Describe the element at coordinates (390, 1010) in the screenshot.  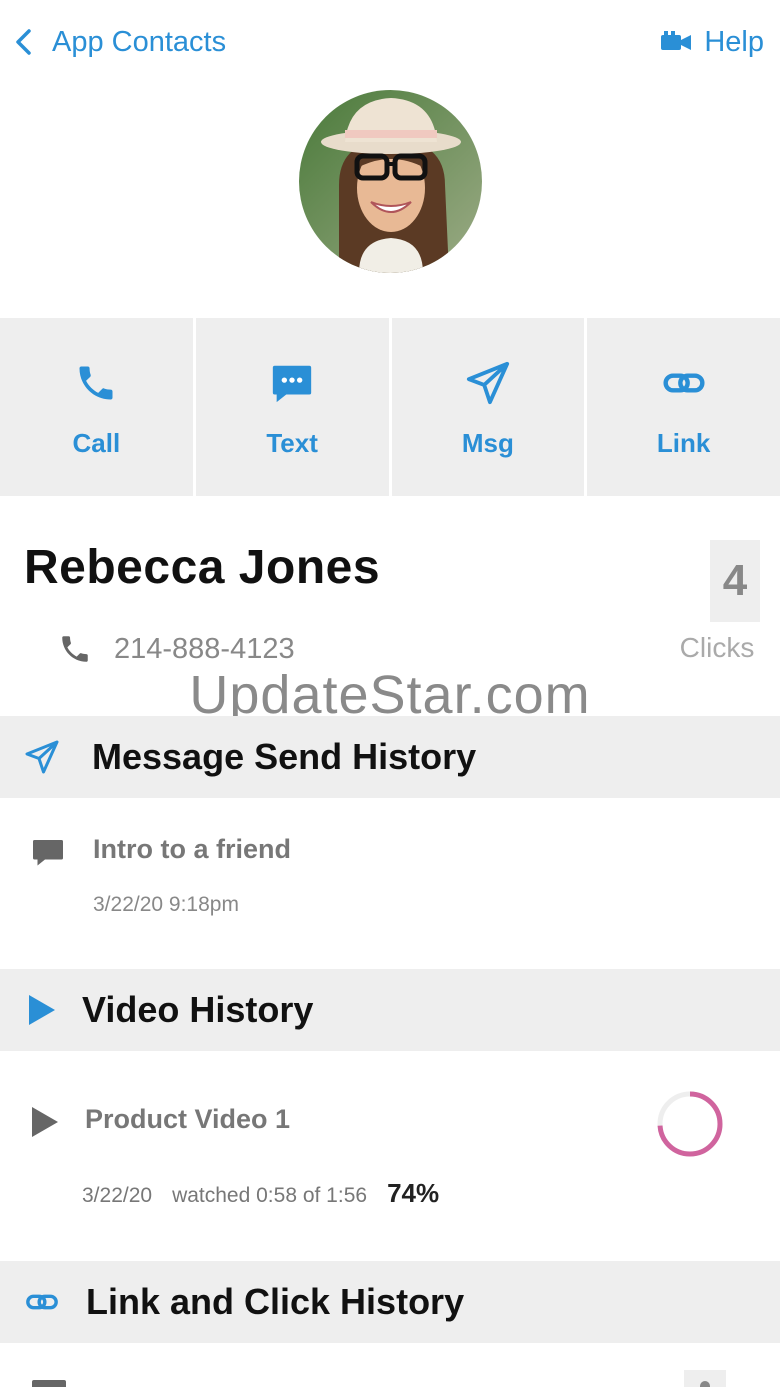
I see `video-history-header: Video History` at that location.